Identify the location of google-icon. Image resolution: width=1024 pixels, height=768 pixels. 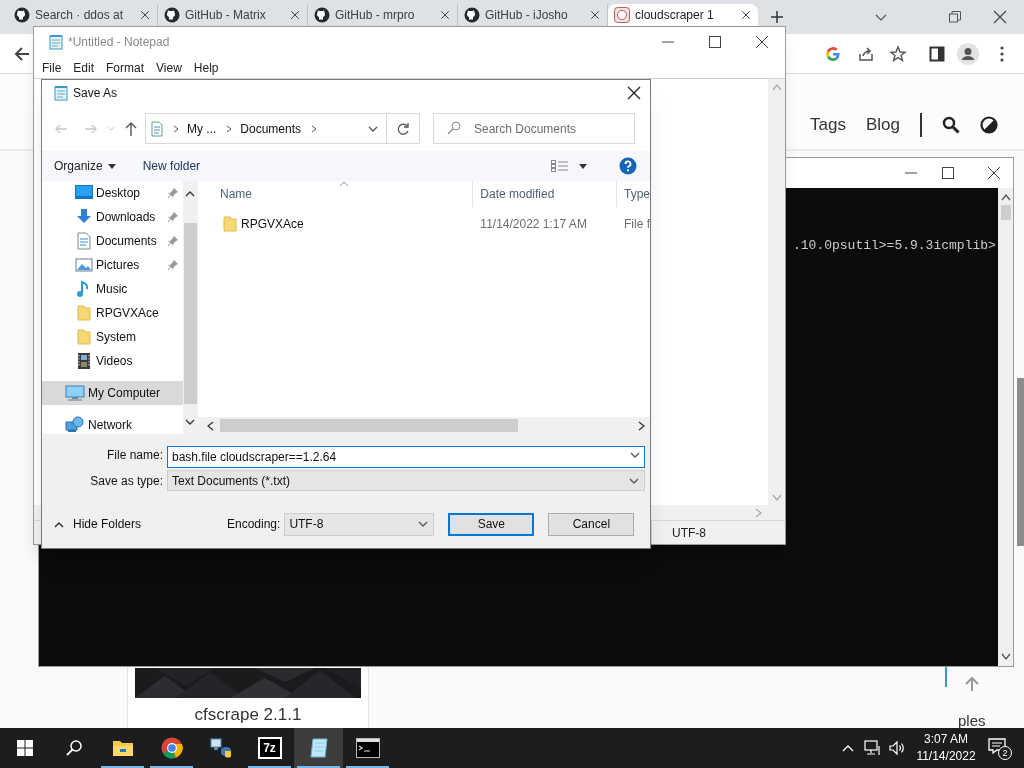
(833, 54).